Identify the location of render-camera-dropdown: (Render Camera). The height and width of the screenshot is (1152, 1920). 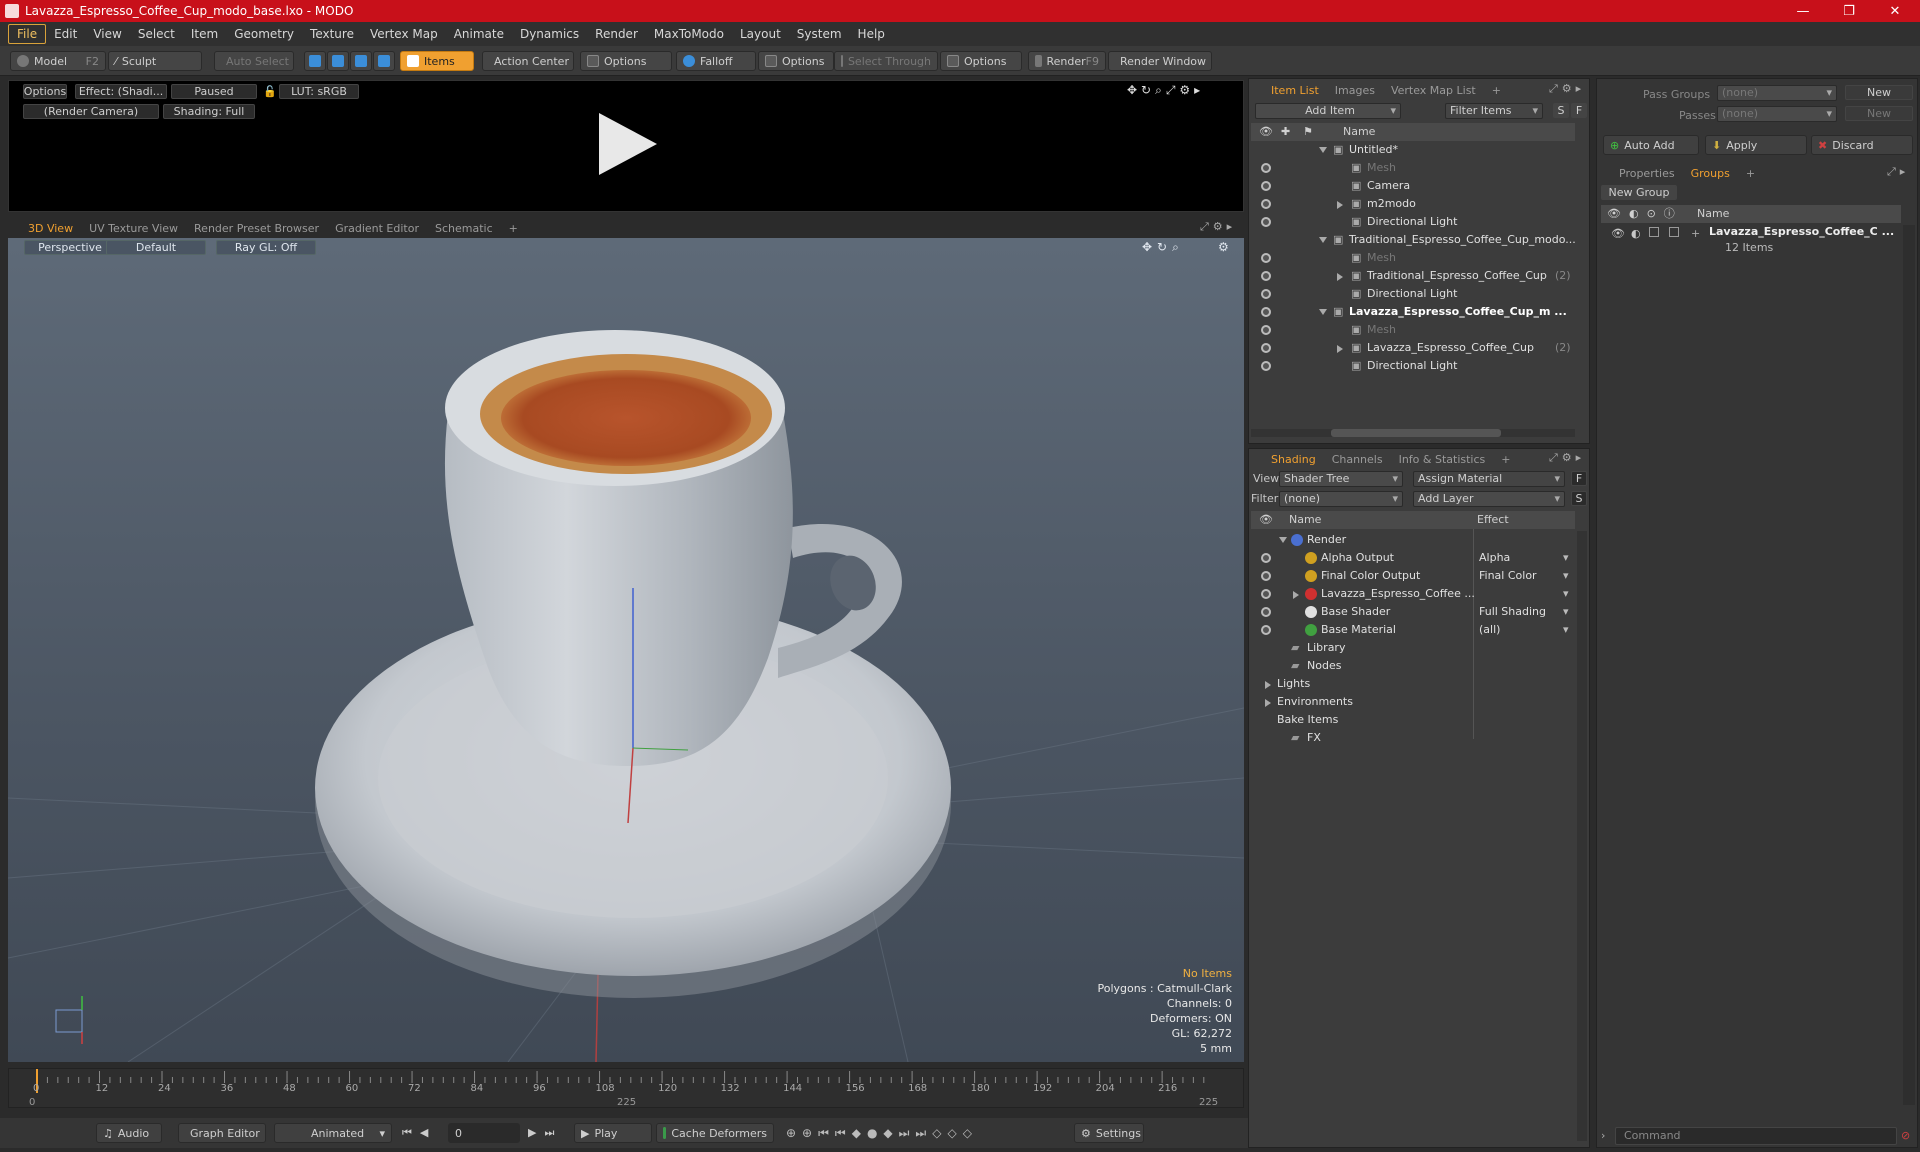
(91, 111).